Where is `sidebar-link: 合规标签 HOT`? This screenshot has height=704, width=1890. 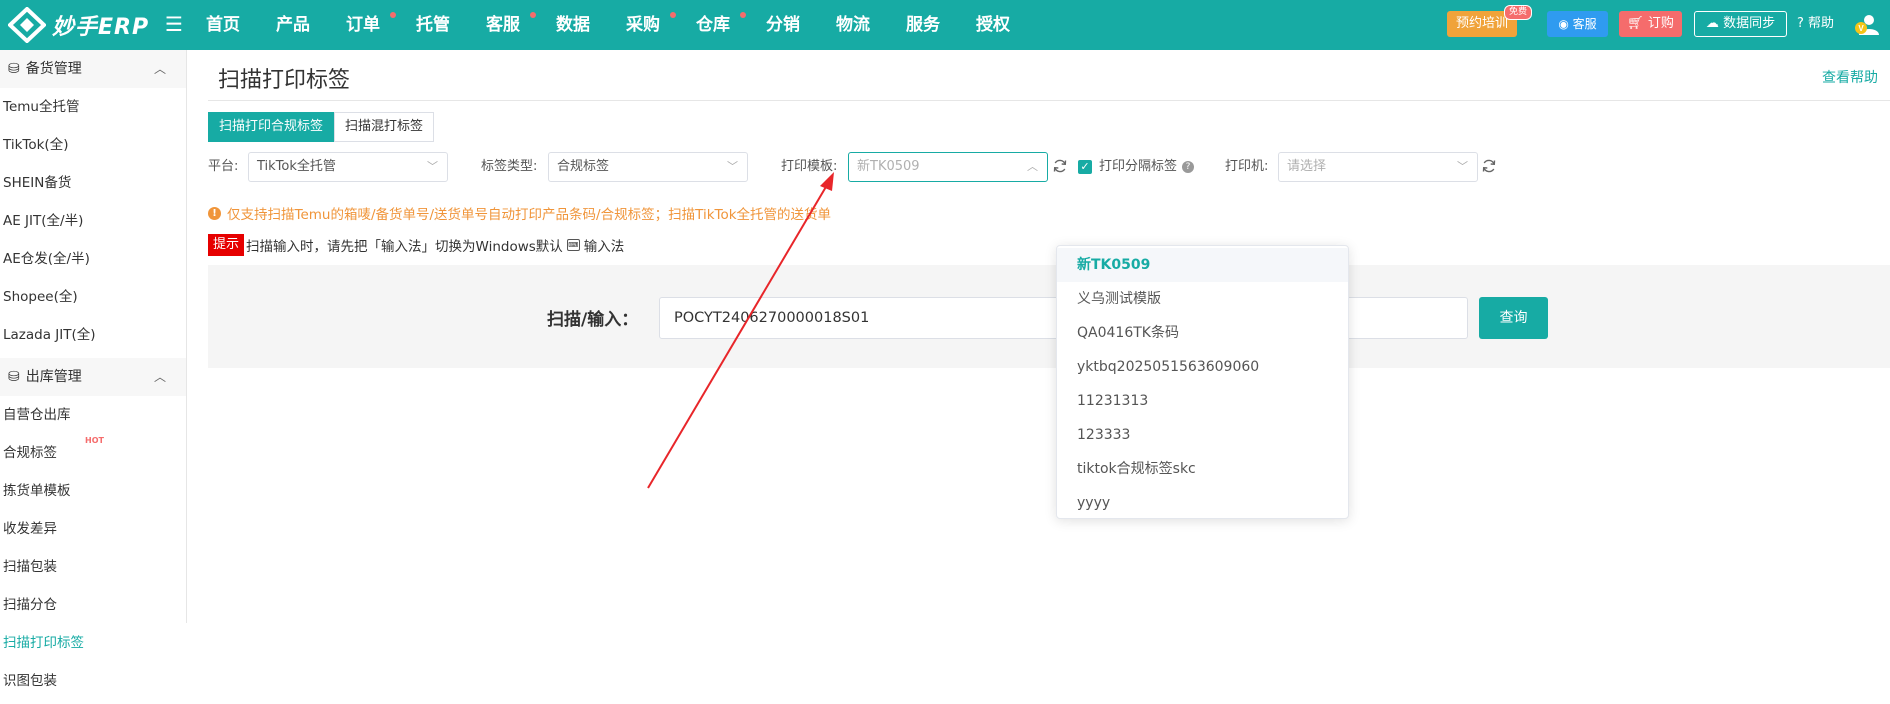
sidebar-link: 合规标签 HOT is located at coordinates (53, 453).